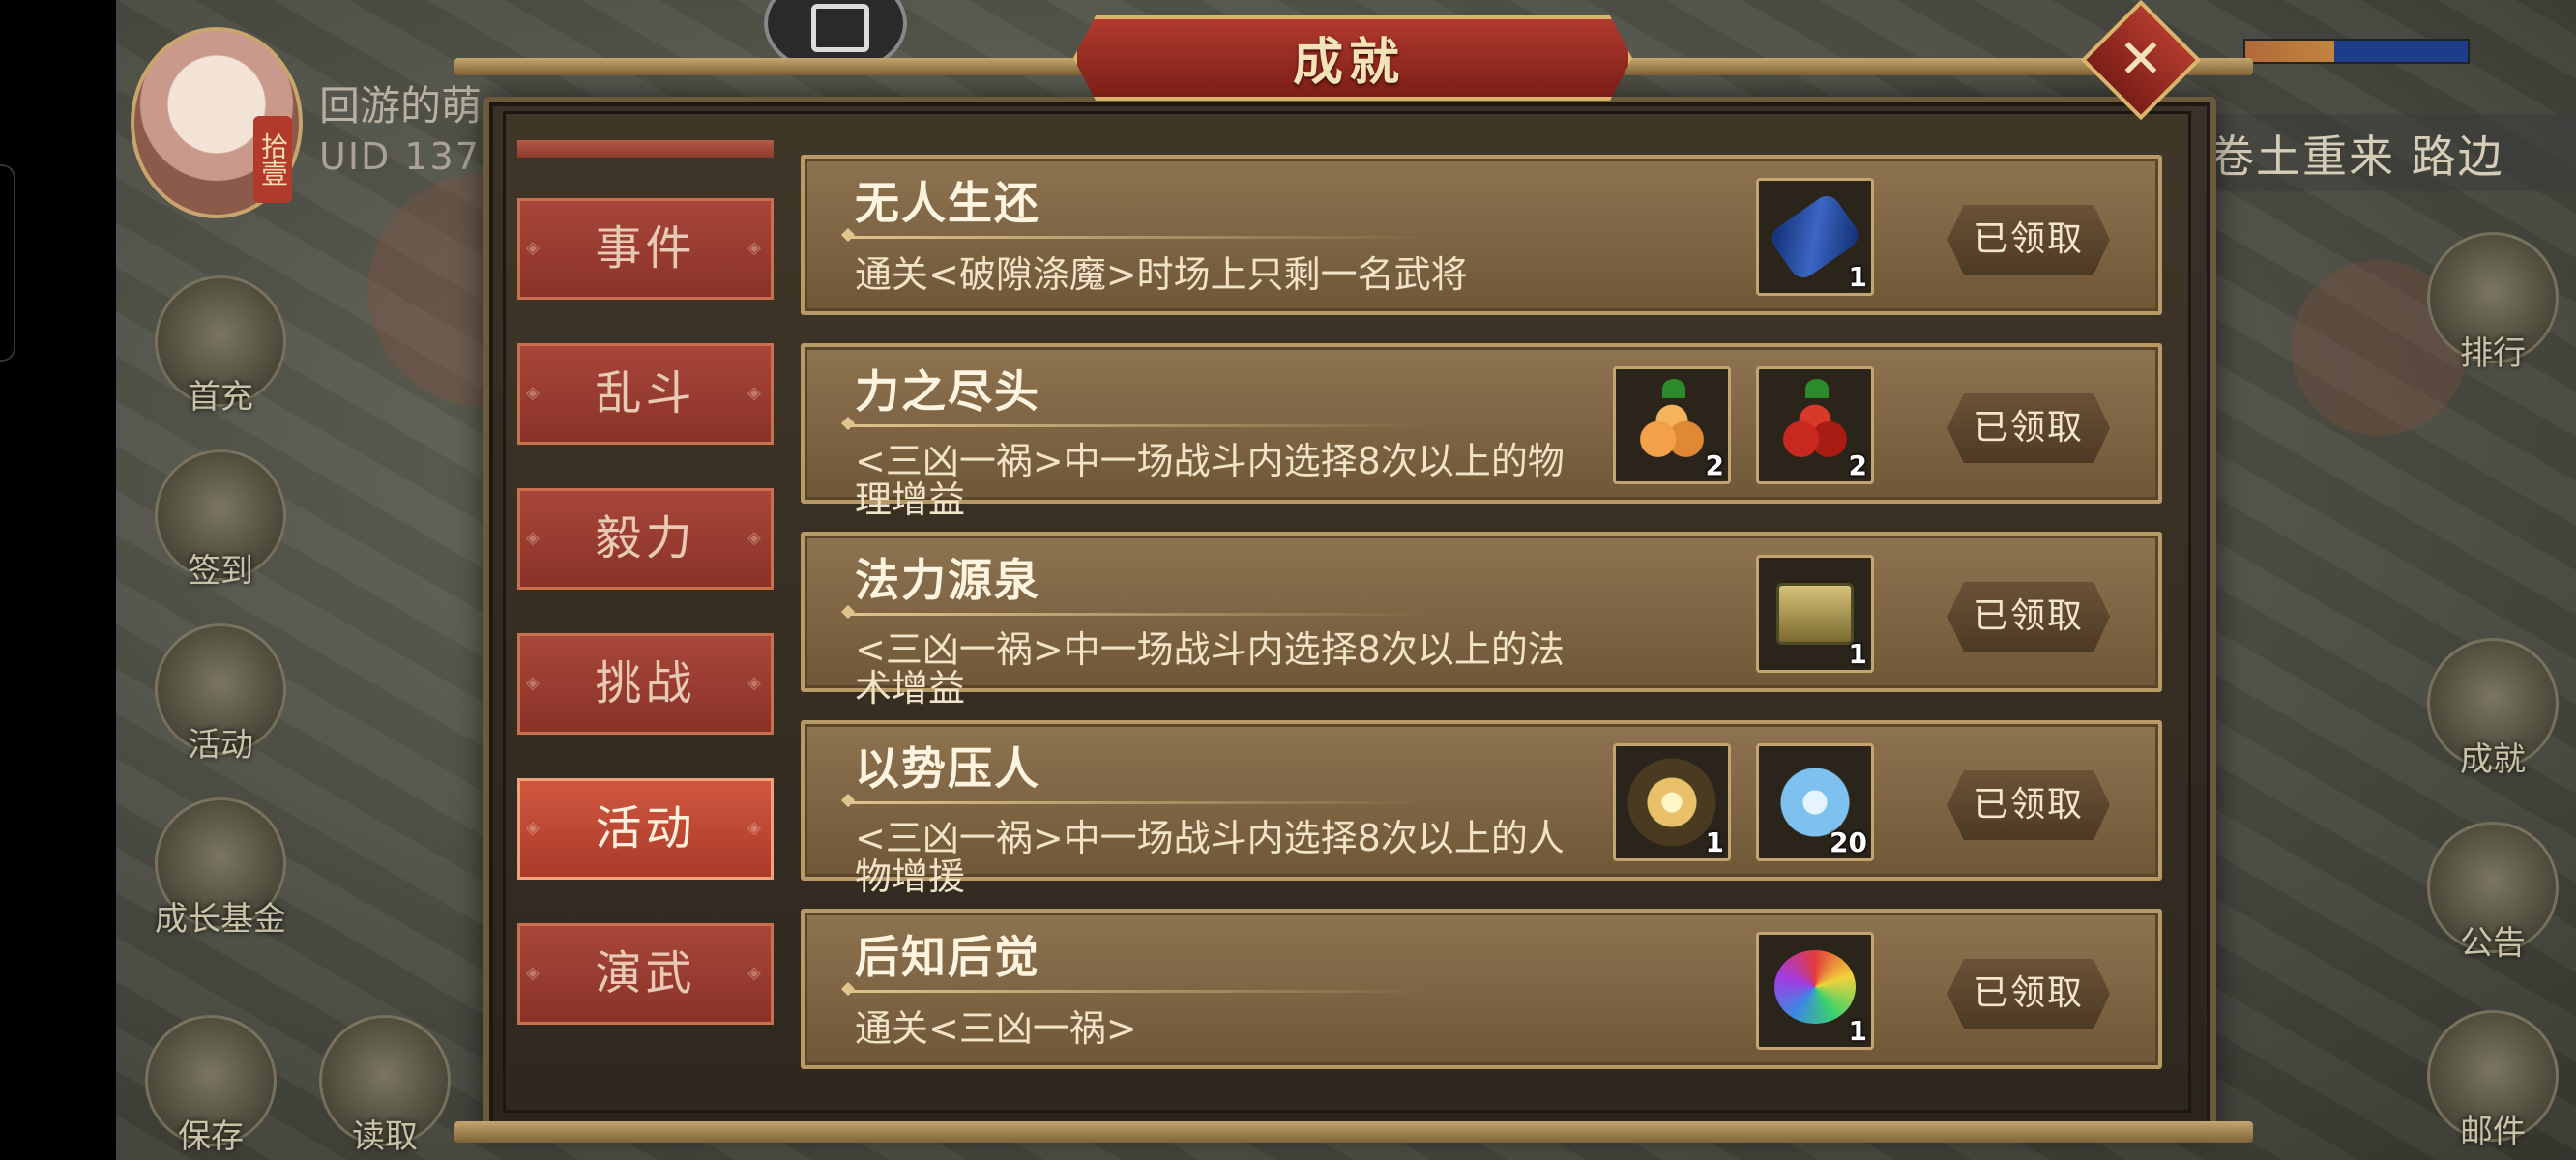 This screenshot has height=1160, width=2576. Describe the element at coordinates (645, 249) in the screenshot. I see `tab-event: 事件` at that location.